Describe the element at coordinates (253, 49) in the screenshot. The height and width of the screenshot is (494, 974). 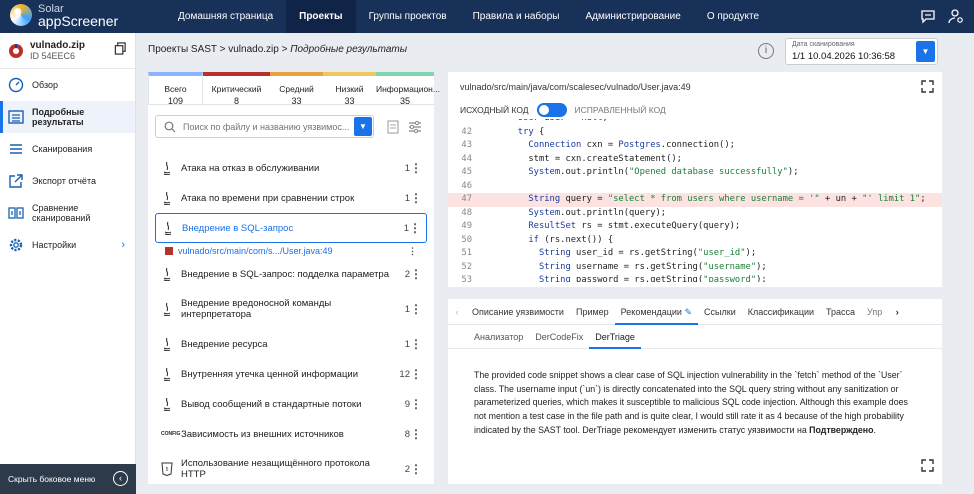
I see `breadcrumb-project: vulnado.zip` at that location.